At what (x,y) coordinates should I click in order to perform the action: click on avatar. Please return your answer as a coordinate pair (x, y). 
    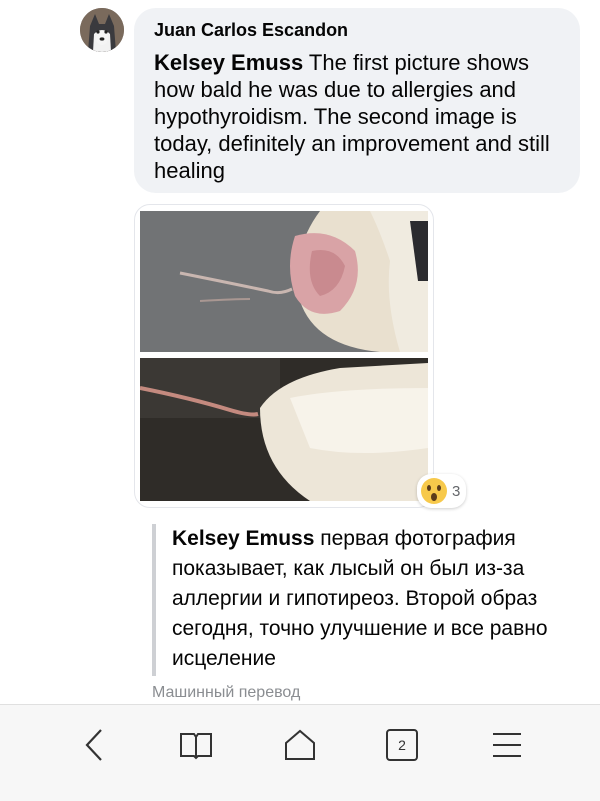
    Looking at the image, I should click on (102, 30).